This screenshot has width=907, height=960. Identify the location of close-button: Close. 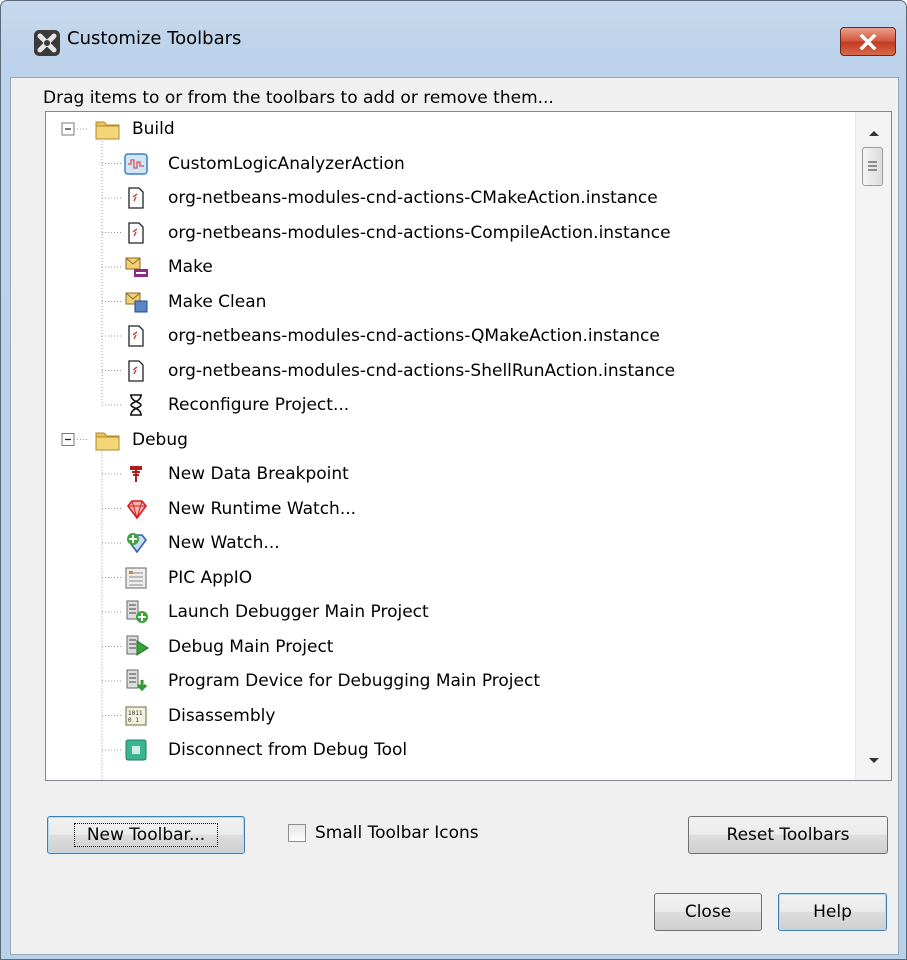
(708, 912).